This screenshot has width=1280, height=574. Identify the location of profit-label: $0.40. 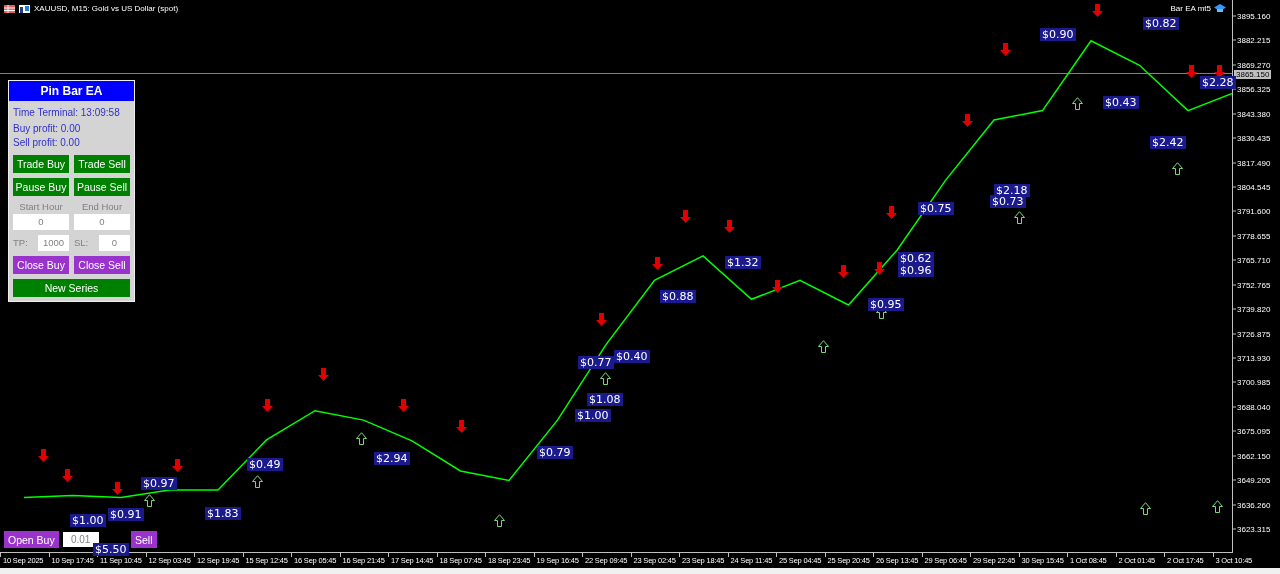
(632, 356).